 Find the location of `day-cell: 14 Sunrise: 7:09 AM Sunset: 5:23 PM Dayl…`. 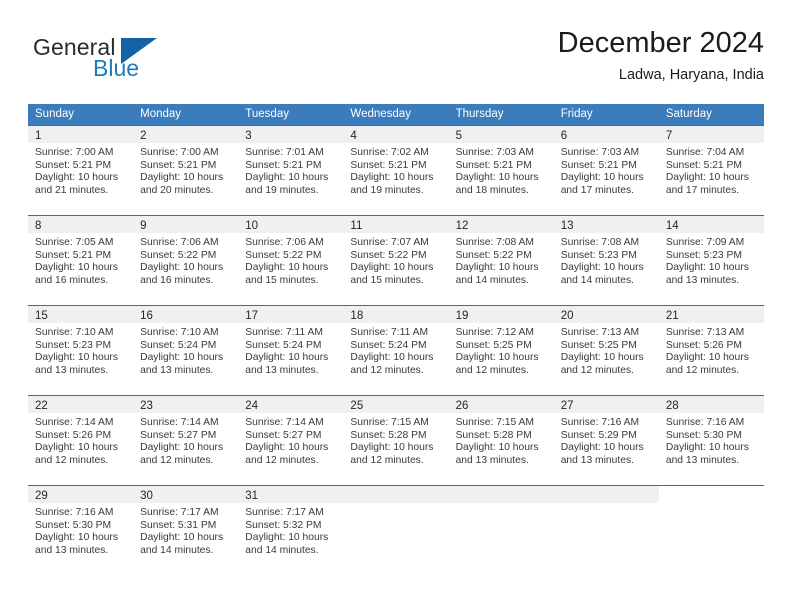

day-cell: 14 Sunrise: 7:09 AM Sunset: 5:23 PM Dayl… is located at coordinates (711, 256).